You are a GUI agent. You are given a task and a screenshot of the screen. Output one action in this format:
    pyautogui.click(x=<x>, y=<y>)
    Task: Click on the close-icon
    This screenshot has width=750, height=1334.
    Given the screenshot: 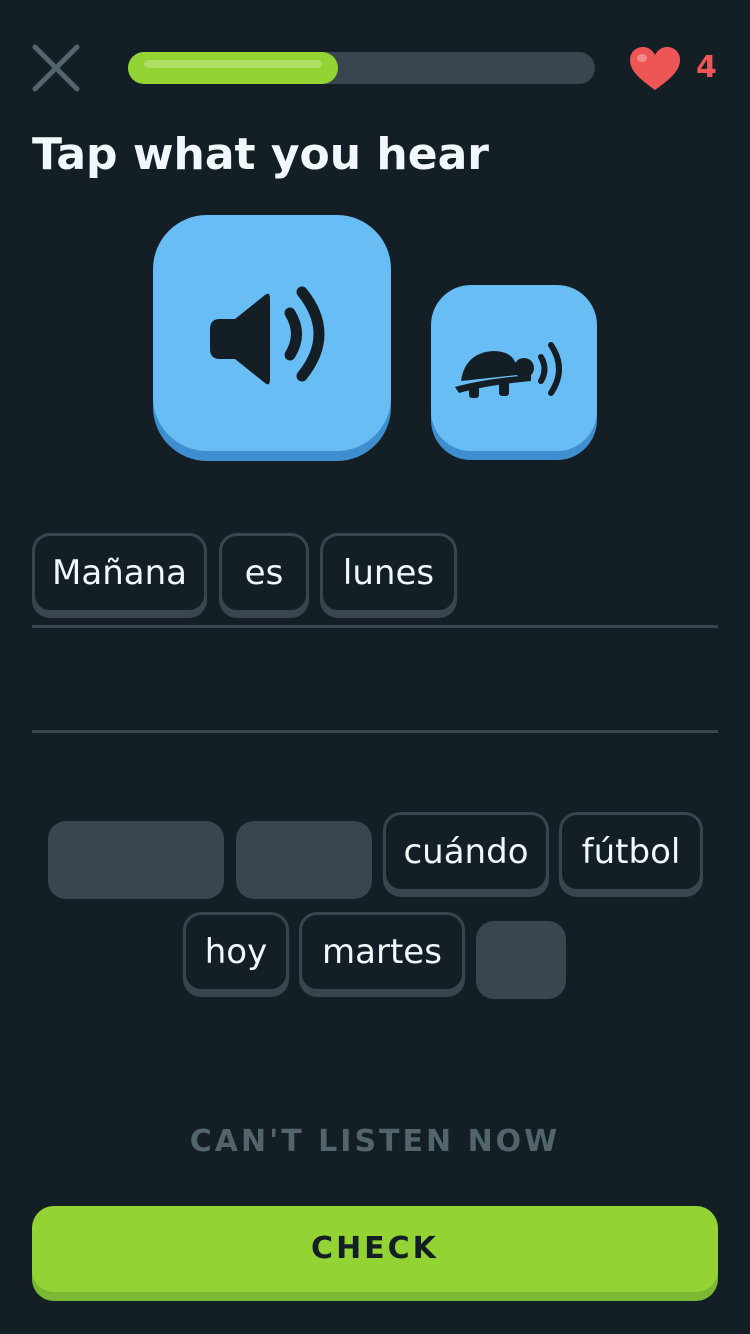 What is the action you would take?
    pyautogui.click(x=56, y=68)
    